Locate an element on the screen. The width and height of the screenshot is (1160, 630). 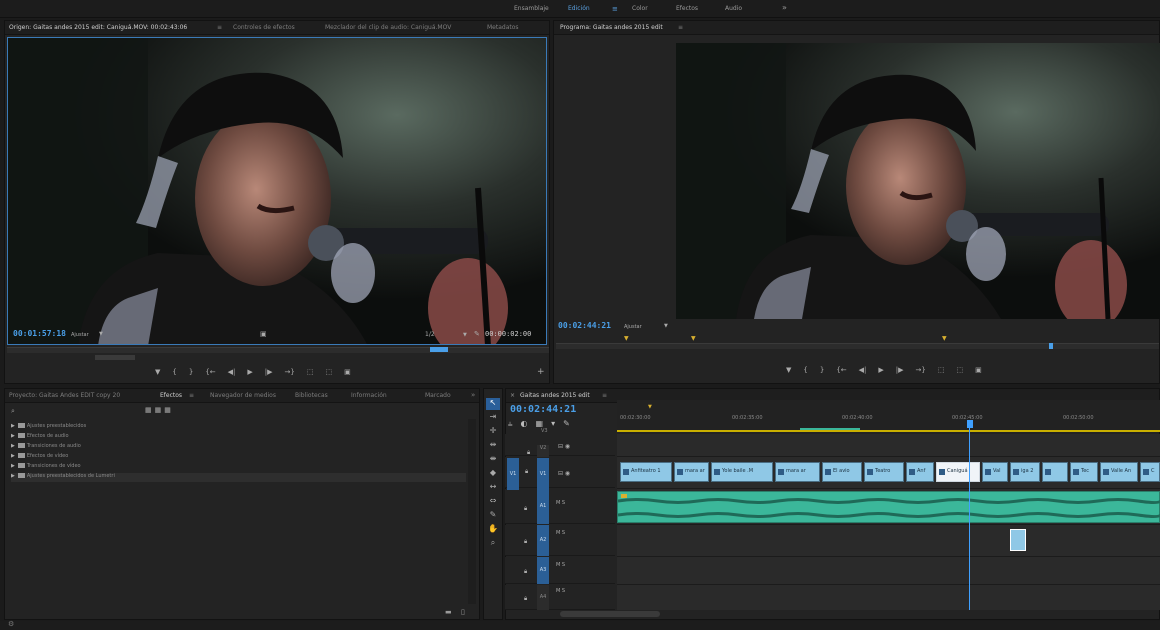
source-patch-v1: V1 is located at coordinates (513, 474).